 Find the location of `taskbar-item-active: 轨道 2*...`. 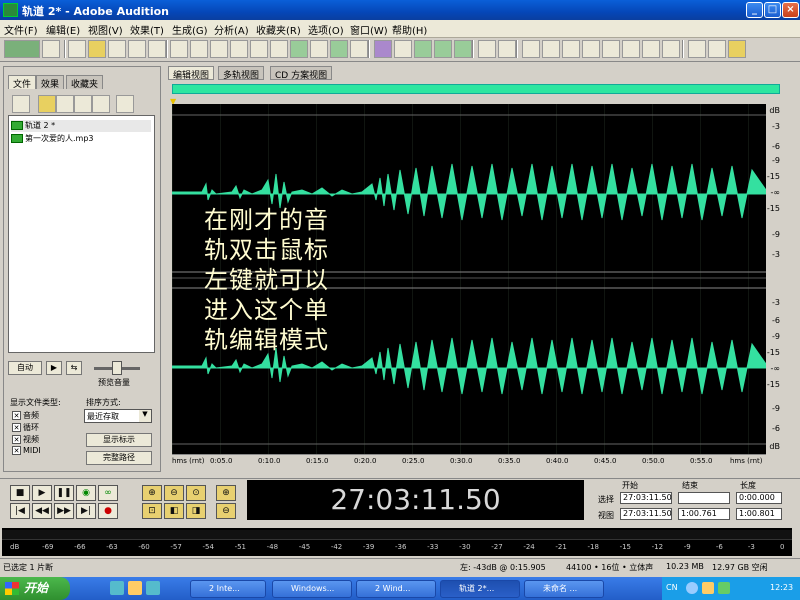

taskbar-item-active: 轨道 2*... is located at coordinates (480, 589).